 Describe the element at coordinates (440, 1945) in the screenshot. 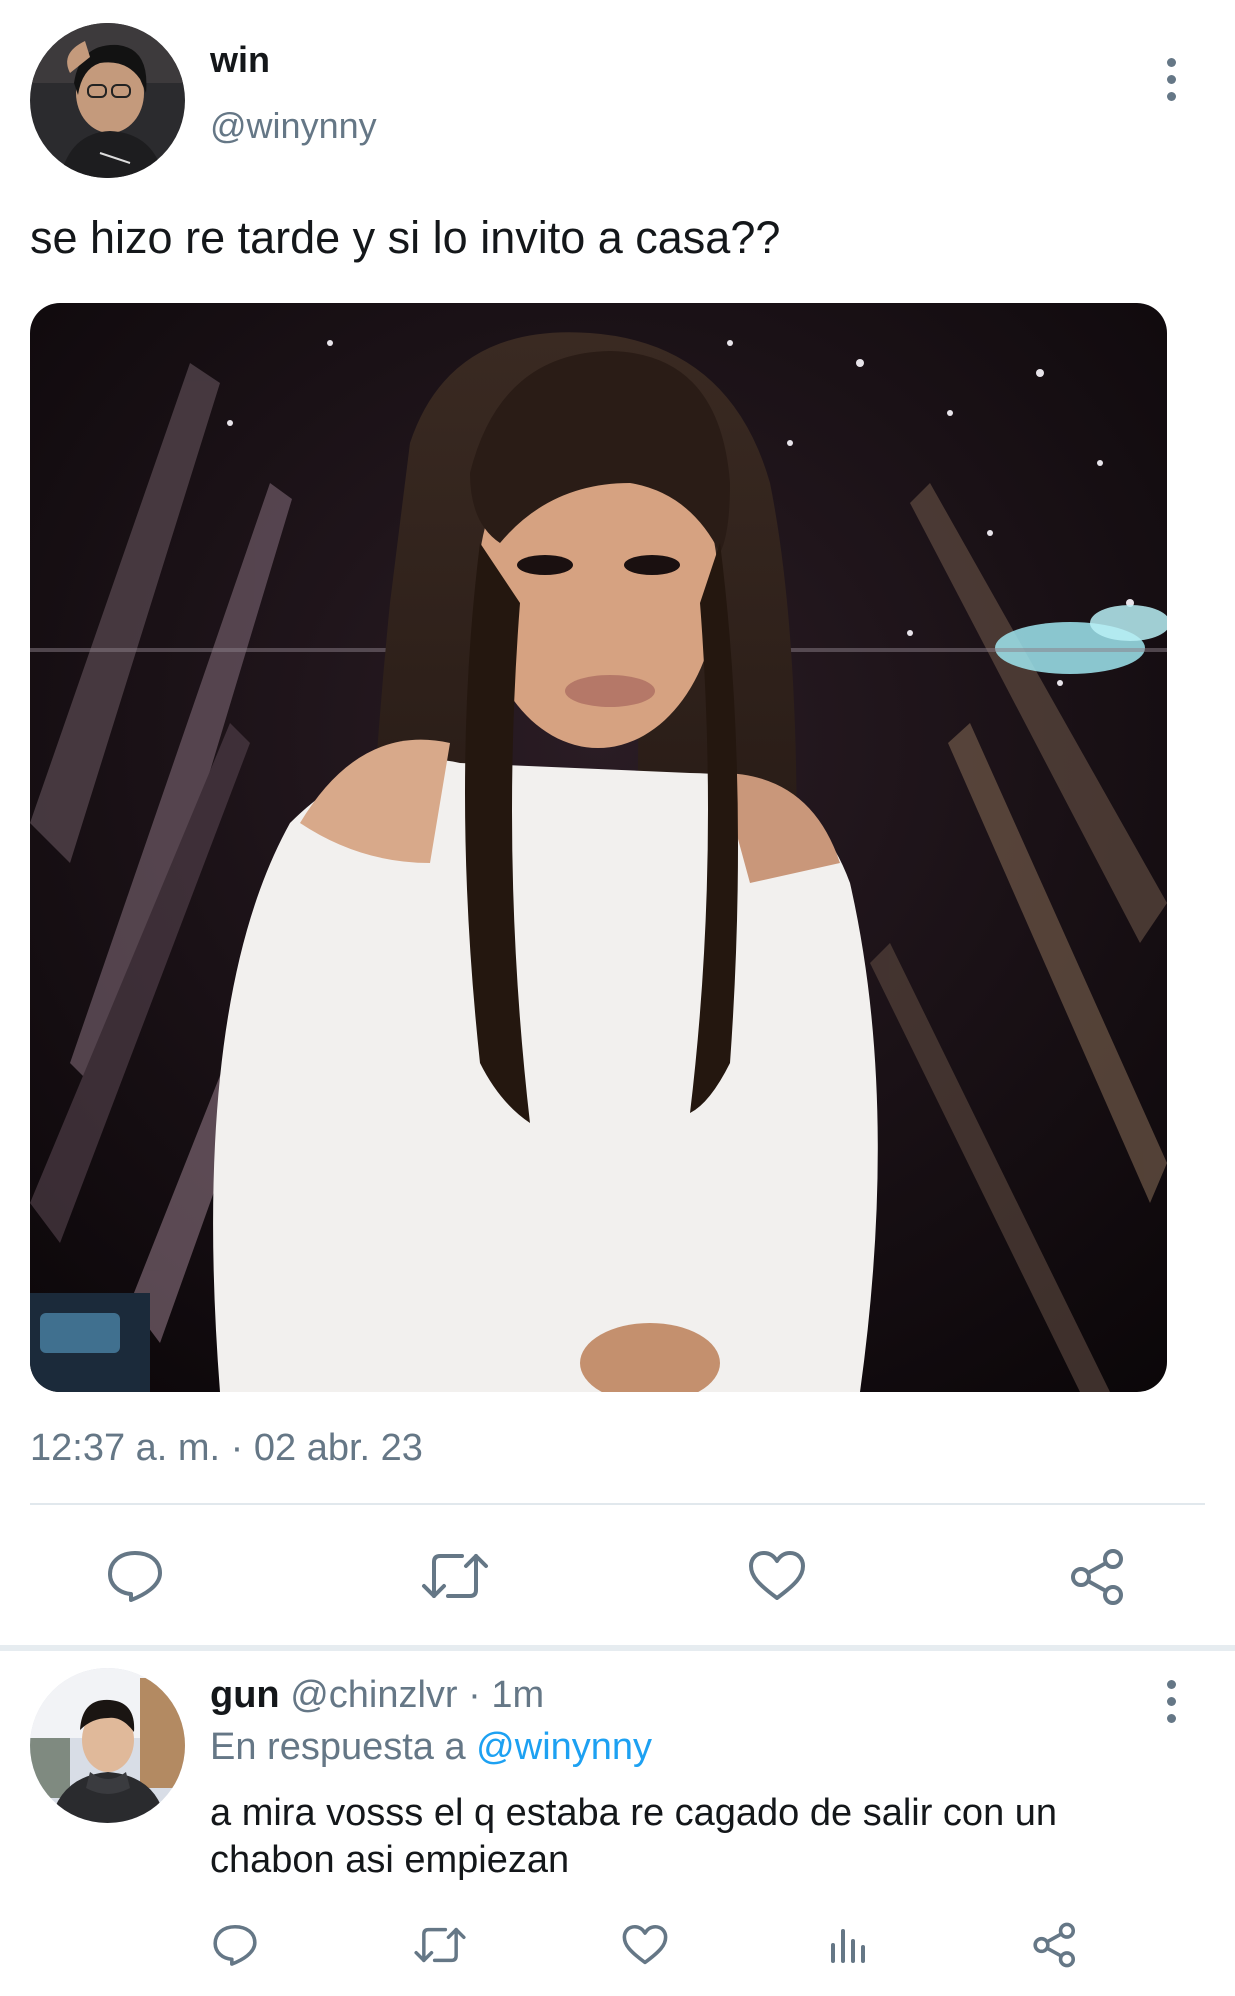

I see `reply-retweet-icon` at that location.